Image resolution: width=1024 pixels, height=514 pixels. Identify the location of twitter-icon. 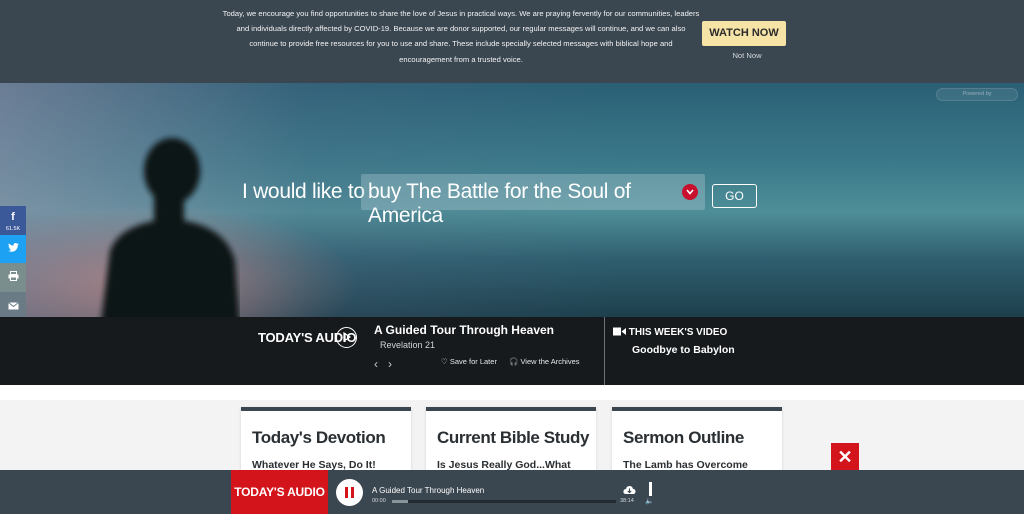
(13, 248).